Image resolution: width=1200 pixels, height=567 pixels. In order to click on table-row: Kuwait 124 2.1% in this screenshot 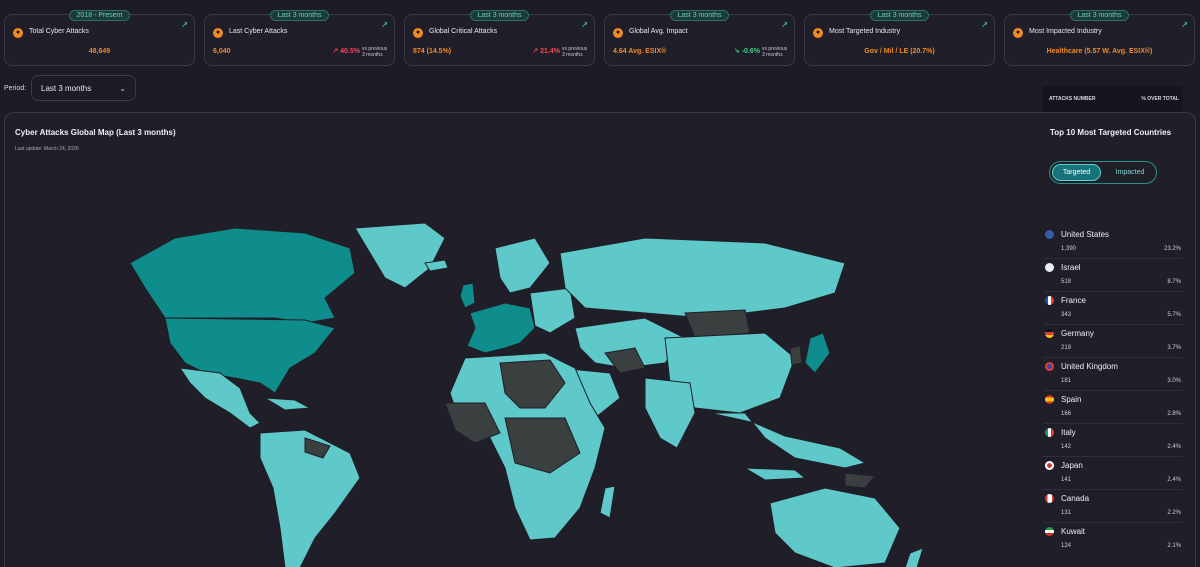, I will do `click(1113, 539)`.